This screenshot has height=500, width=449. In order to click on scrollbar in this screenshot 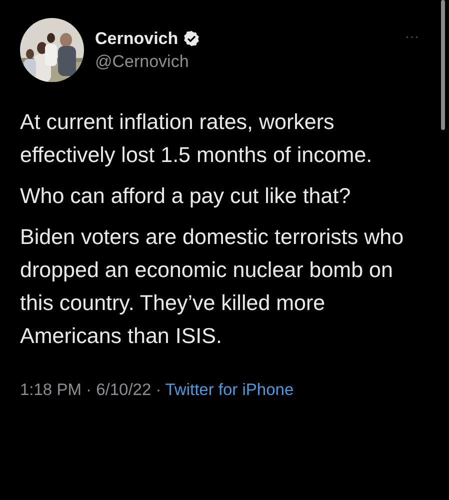, I will do `click(443, 65)`.